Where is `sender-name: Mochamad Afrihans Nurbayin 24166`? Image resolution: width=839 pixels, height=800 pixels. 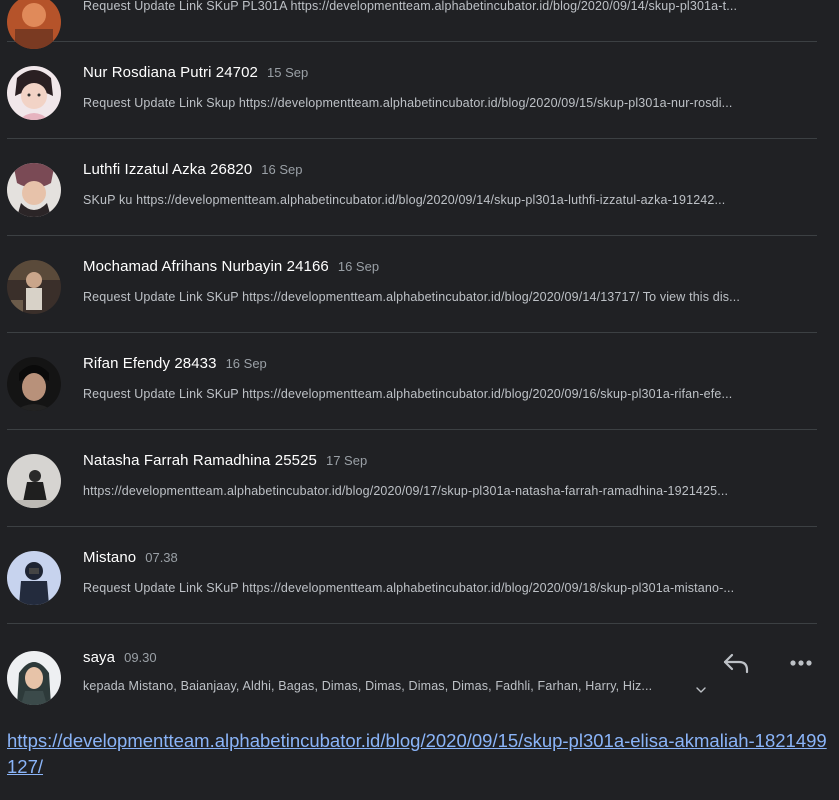 sender-name: Mochamad Afrihans Nurbayin 24166 is located at coordinates (206, 266).